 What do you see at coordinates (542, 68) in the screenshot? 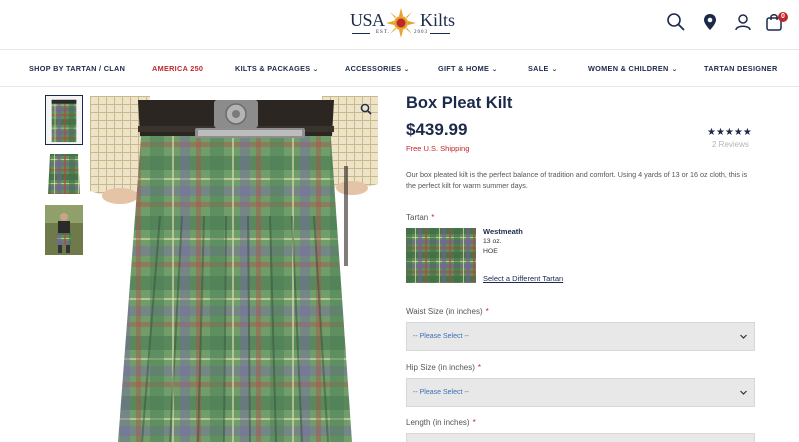
I see `nav-sale: SALE ⌄` at bounding box center [542, 68].